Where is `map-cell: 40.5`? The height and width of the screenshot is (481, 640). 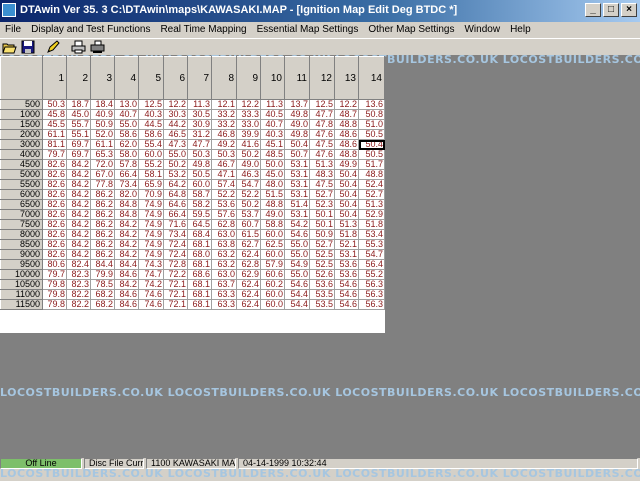 map-cell: 40.5 is located at coordinates (272, 114).